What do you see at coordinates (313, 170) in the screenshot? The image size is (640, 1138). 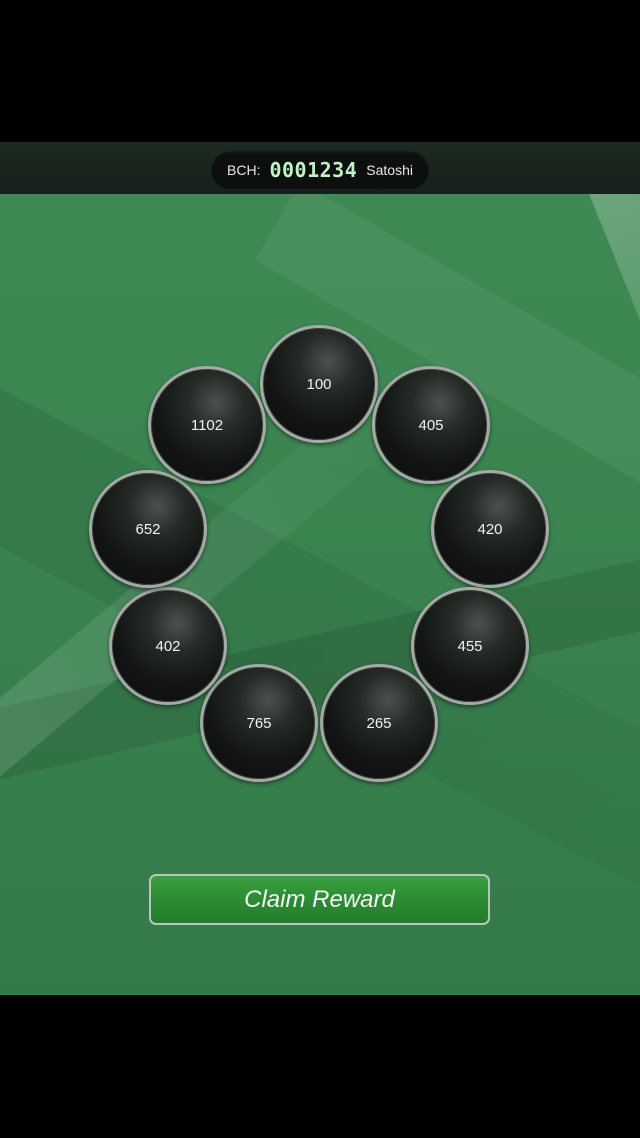 I see `balance-value: 0001234` at bounding box center [313, 170].